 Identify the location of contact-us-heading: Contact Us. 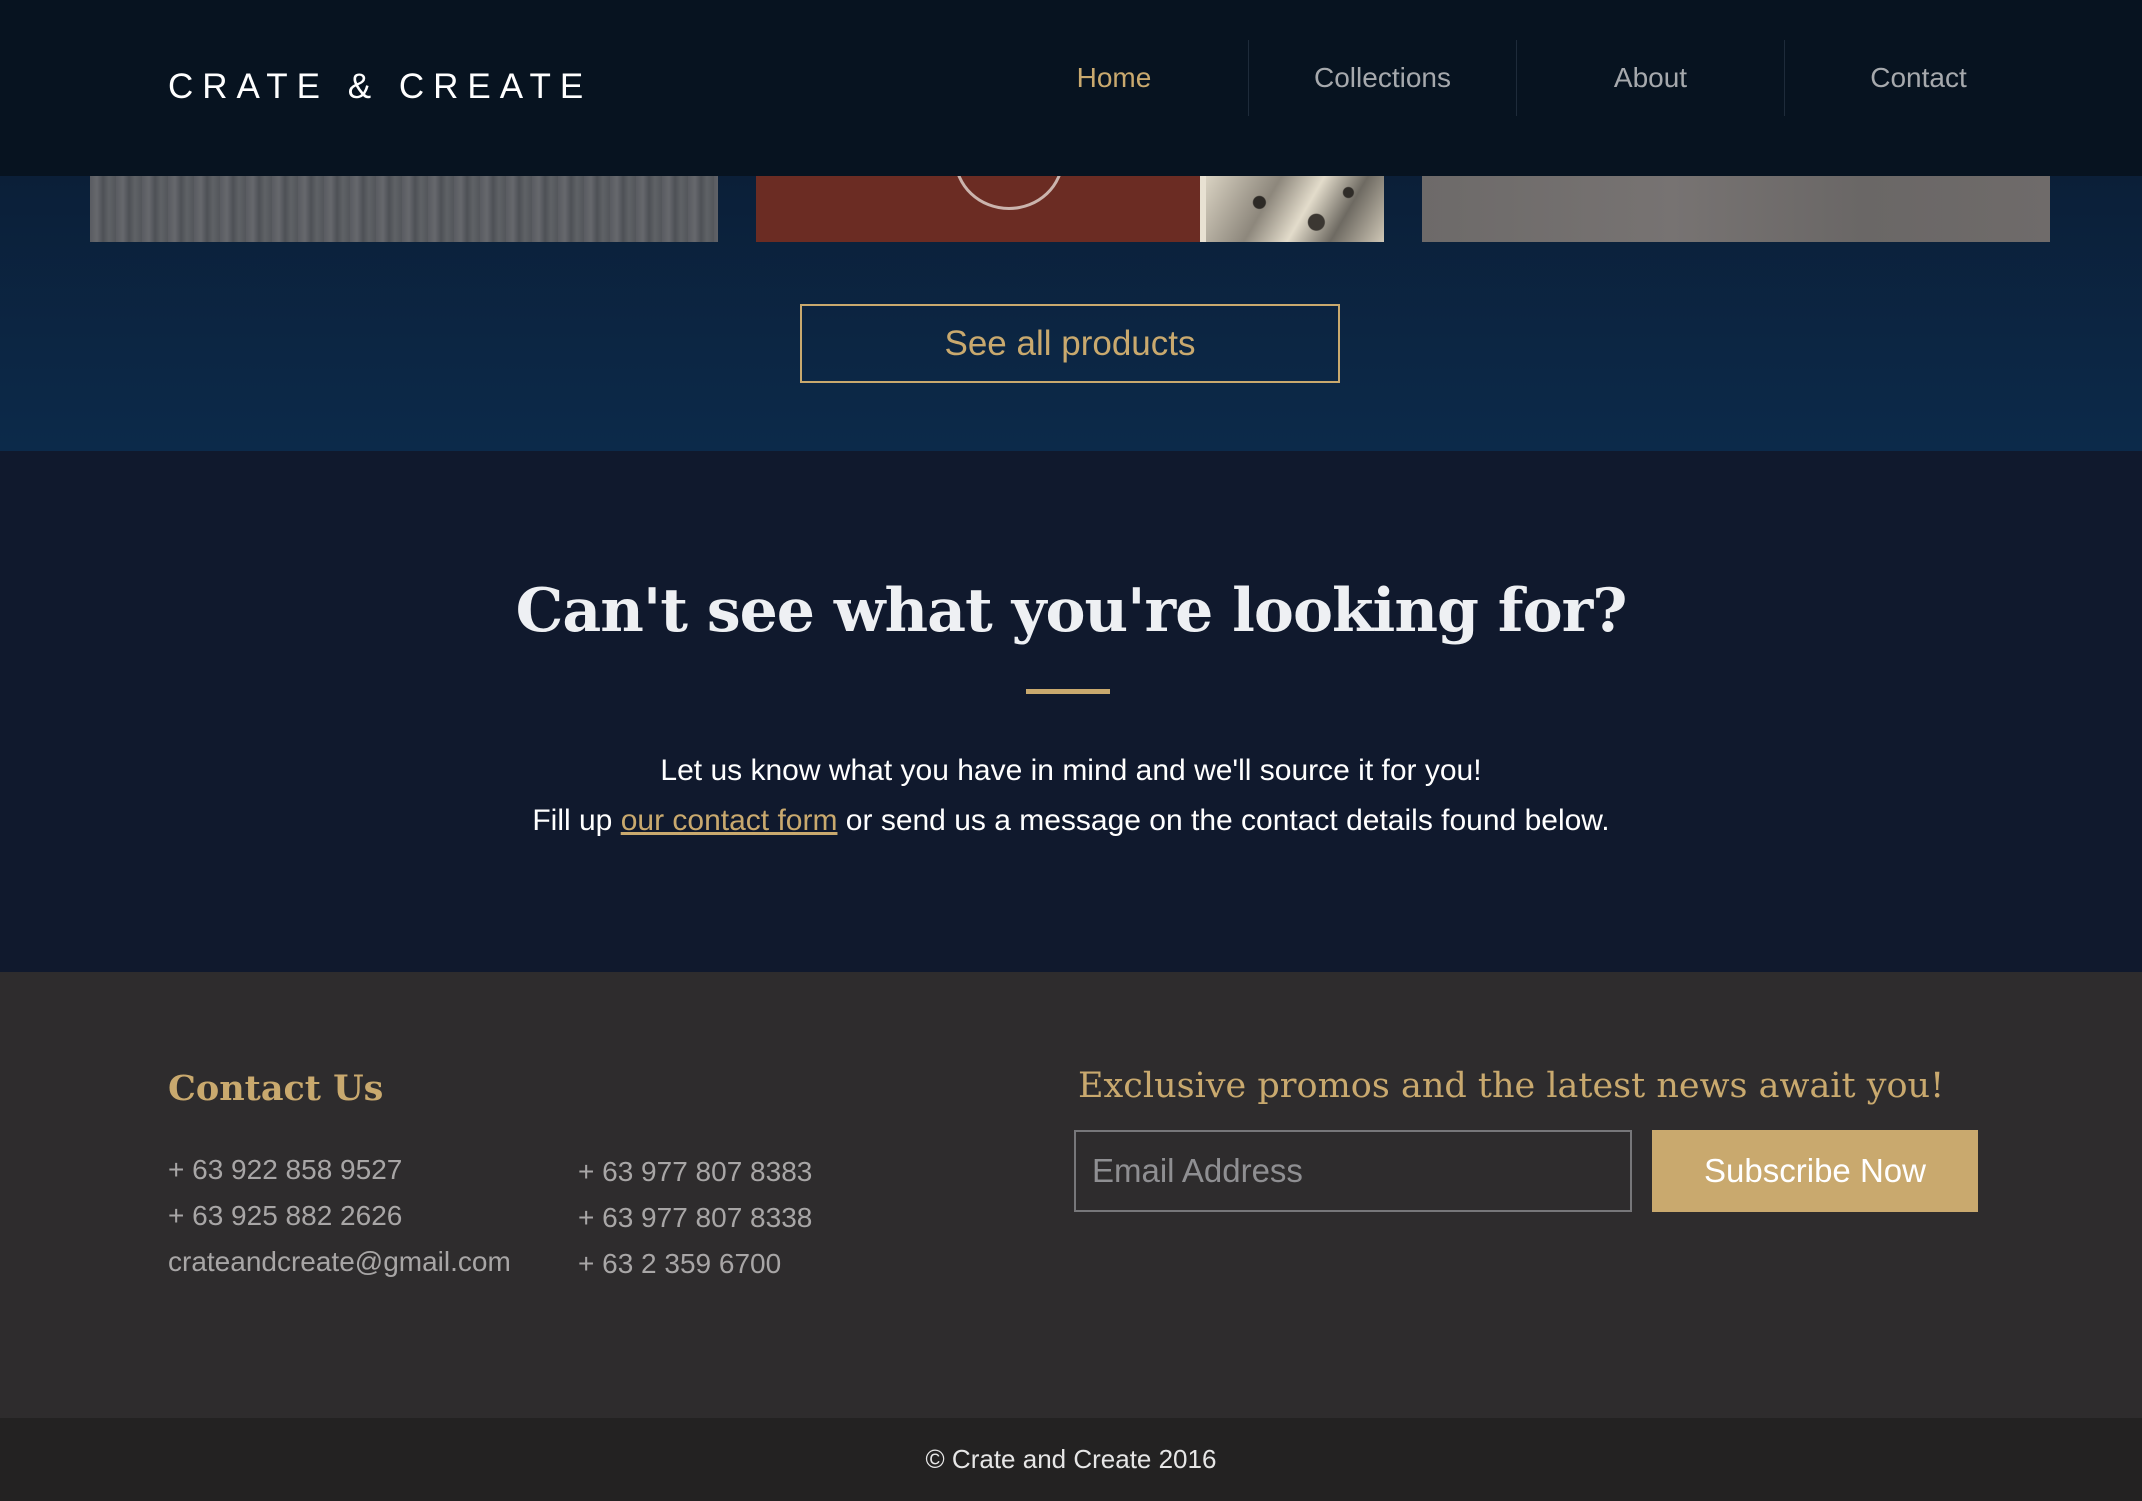
(276, 1088).